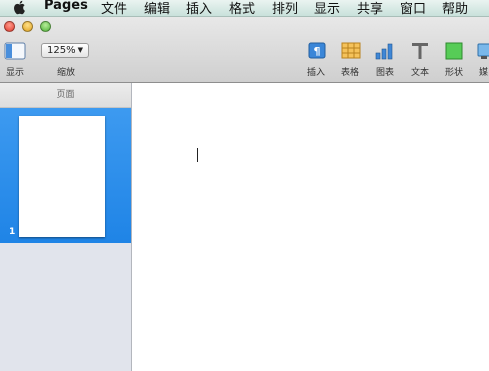 The height and width of the screenshot is (371, 489). Describe the element at coordinates (454, 73) in the screenshot. I see `shape-tool-label: 形状` at that location.